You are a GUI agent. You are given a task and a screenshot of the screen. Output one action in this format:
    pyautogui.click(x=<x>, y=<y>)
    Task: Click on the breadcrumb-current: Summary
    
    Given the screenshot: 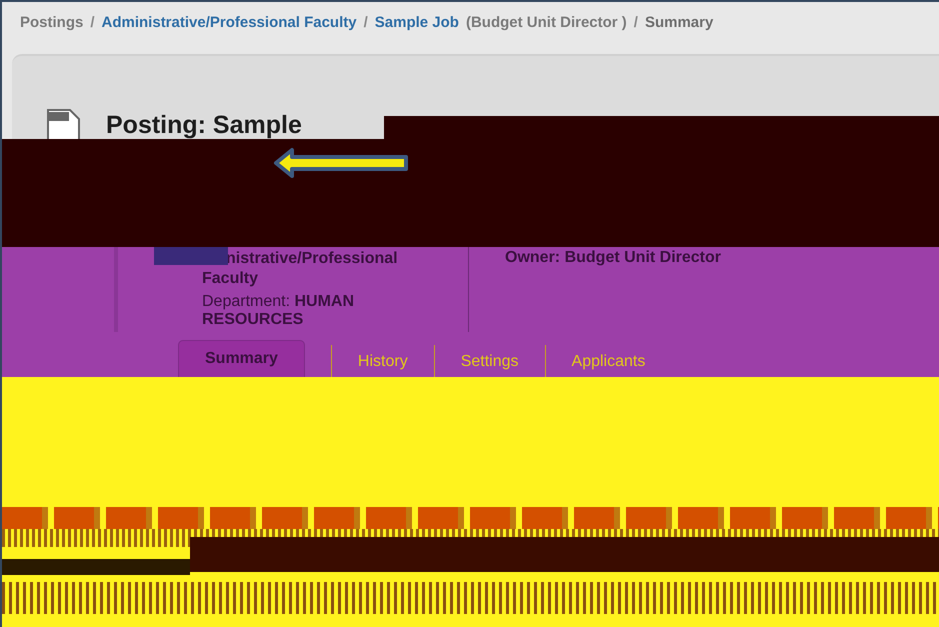 What is the action you would take?
    pyautogui.click(x=679, y=22)
    